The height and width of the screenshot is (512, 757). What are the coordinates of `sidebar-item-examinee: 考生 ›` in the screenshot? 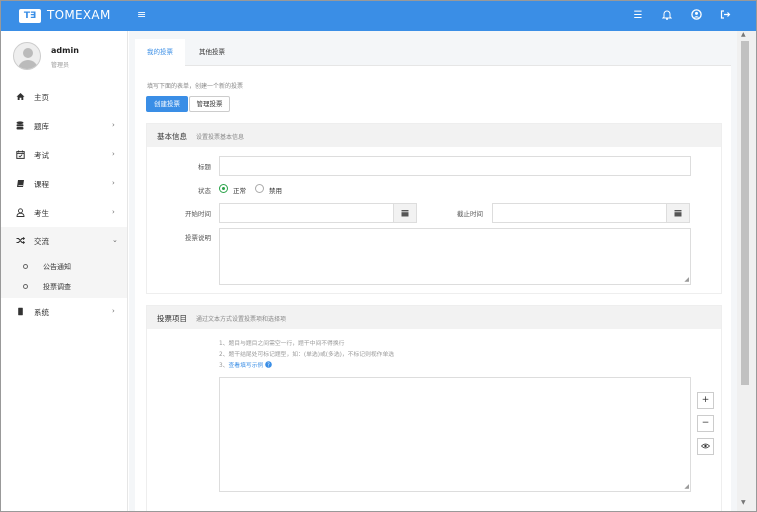 It's located at (64, 213).